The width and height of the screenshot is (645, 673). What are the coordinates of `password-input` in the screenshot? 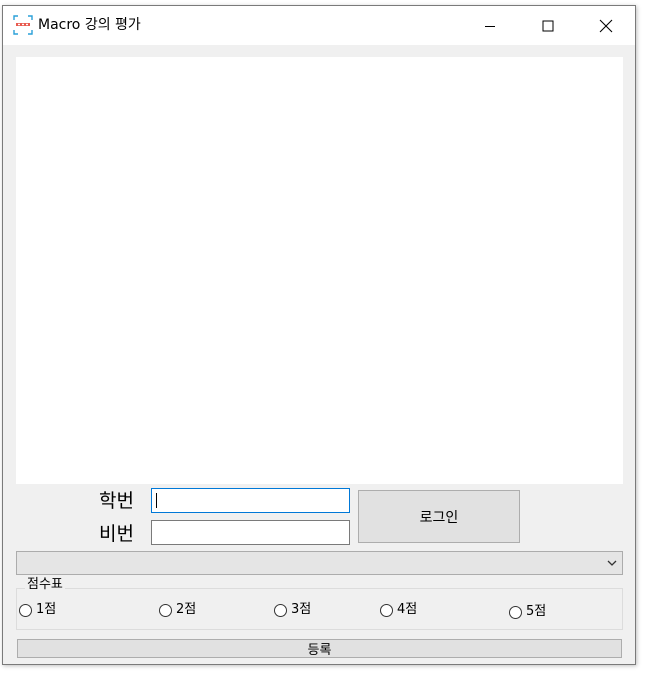 It's located at (250, 532).